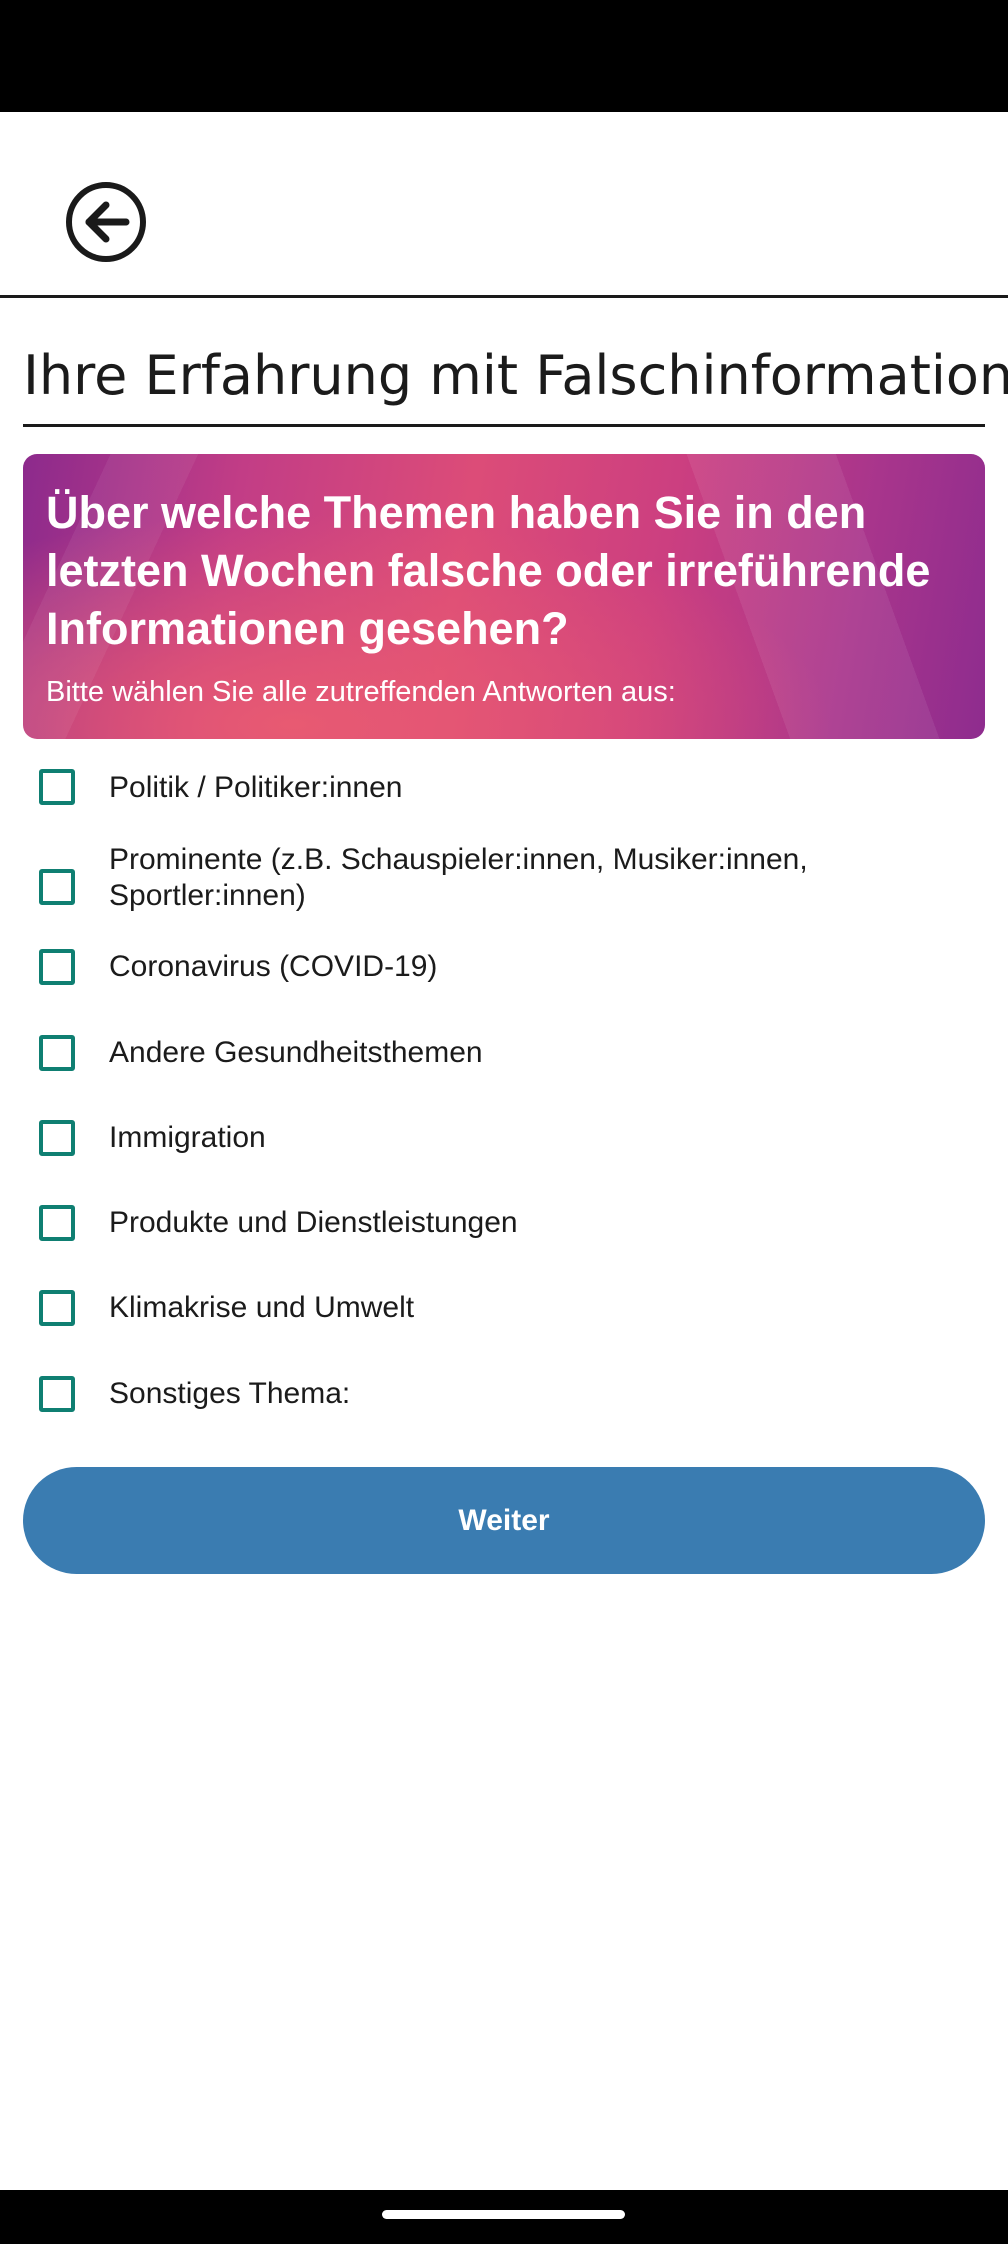 The width and height of the screenshot is (1008, 2244). I want to click on option-label: Produkte und Dienstleistungen, so click(313, 1222).